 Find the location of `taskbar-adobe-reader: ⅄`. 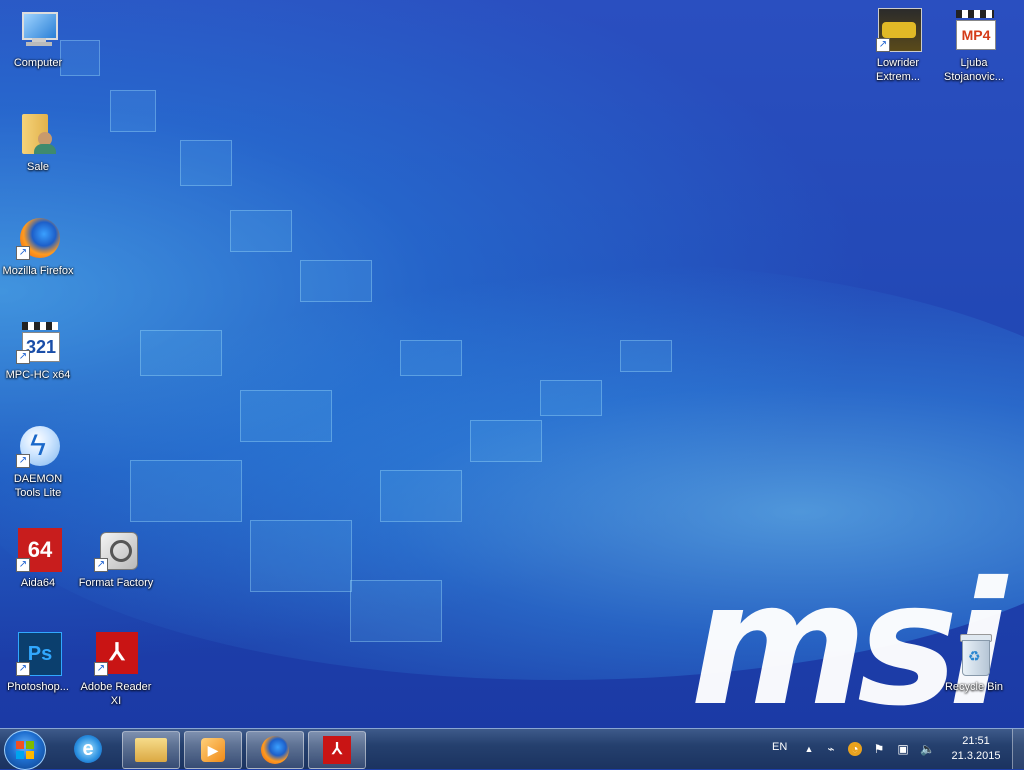

taskbar-adobe-reader: ⅄ is located at coordinates (337, 750).